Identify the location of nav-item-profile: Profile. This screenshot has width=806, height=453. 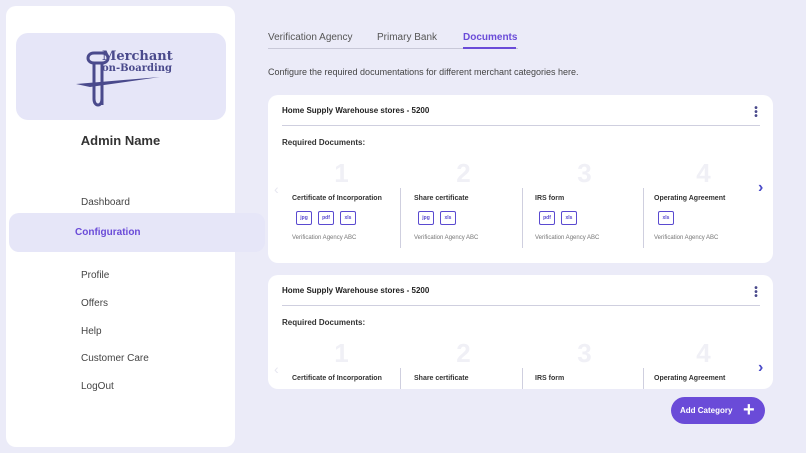
(95, 275).